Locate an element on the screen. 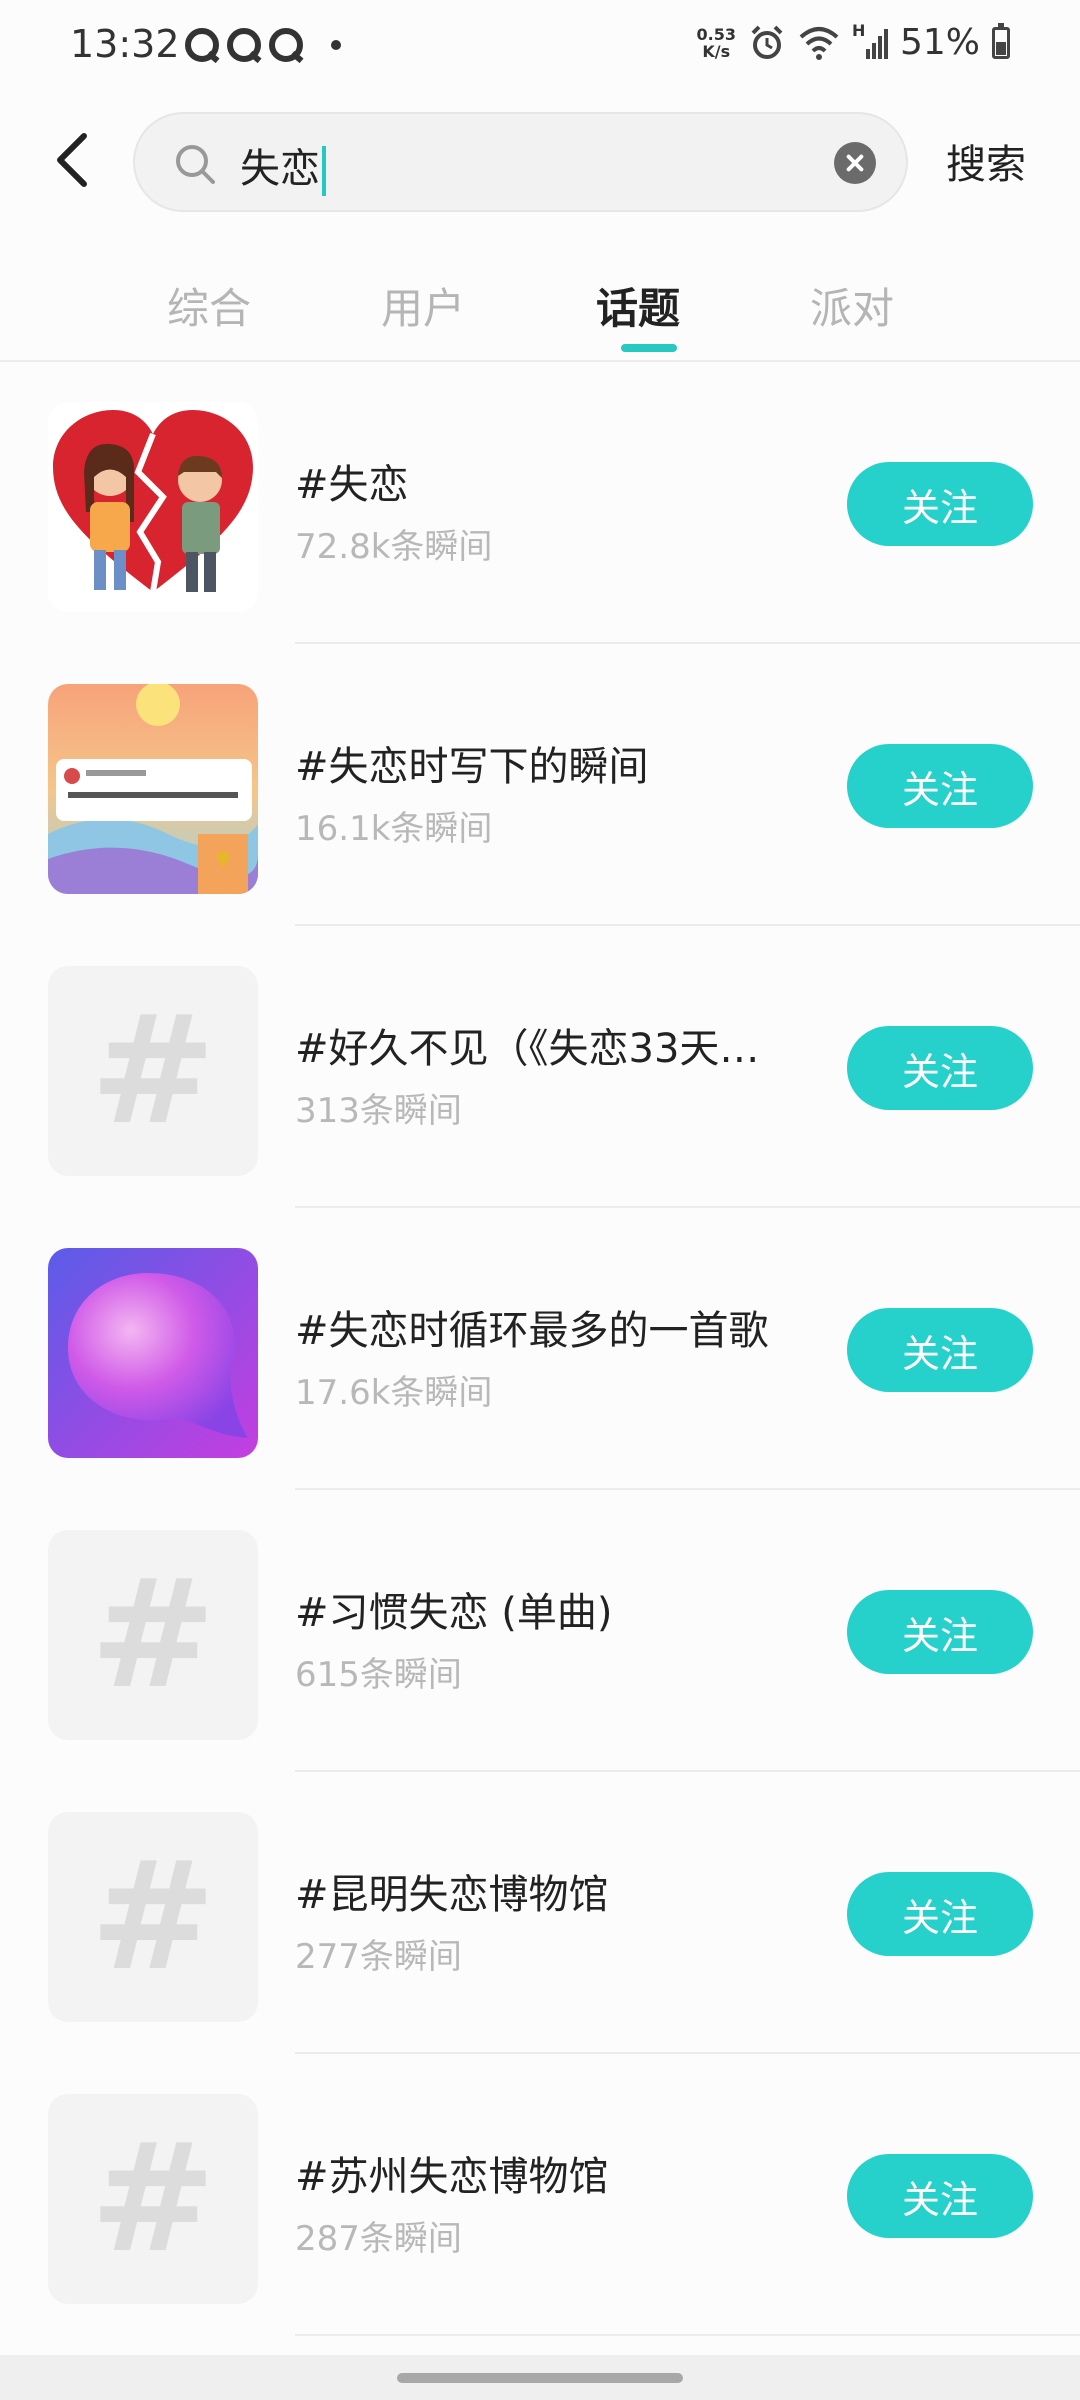  search-field: 失恋 is located at coordinates (520, 162).